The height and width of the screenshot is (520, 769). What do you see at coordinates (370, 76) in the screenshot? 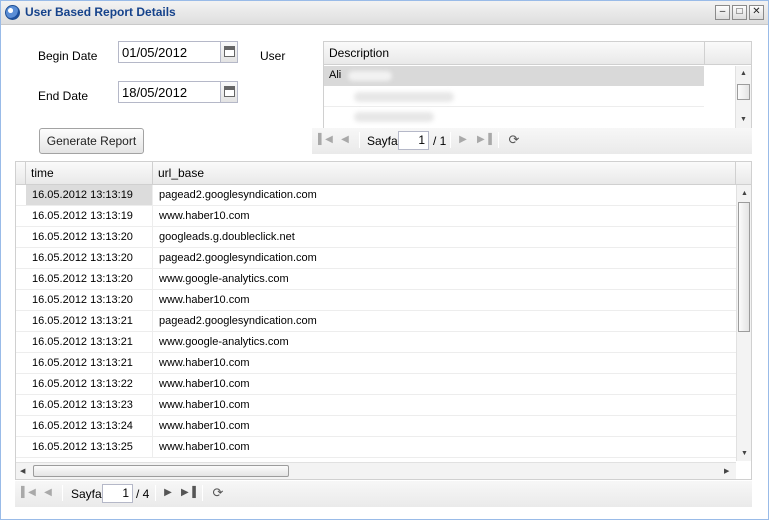
I see `redacted-text` at bounding box center [370, 76].